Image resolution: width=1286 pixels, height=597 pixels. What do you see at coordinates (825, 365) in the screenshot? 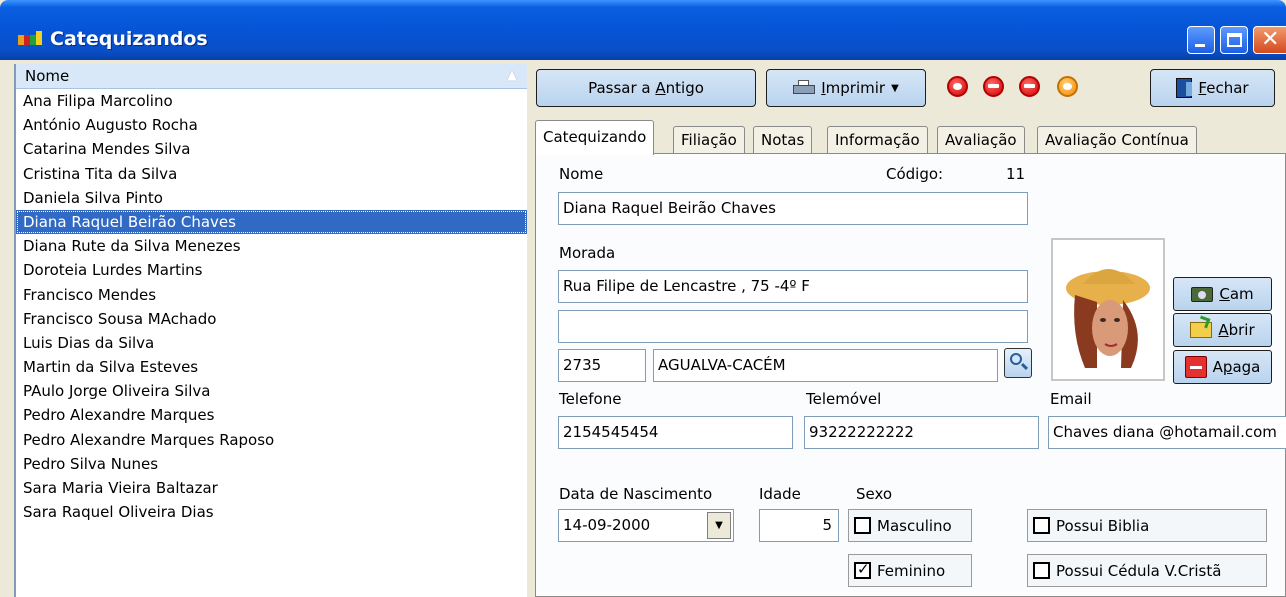
I see `localidade-field: AGUALVA-CACÉM` at bounding box center [825, 365].